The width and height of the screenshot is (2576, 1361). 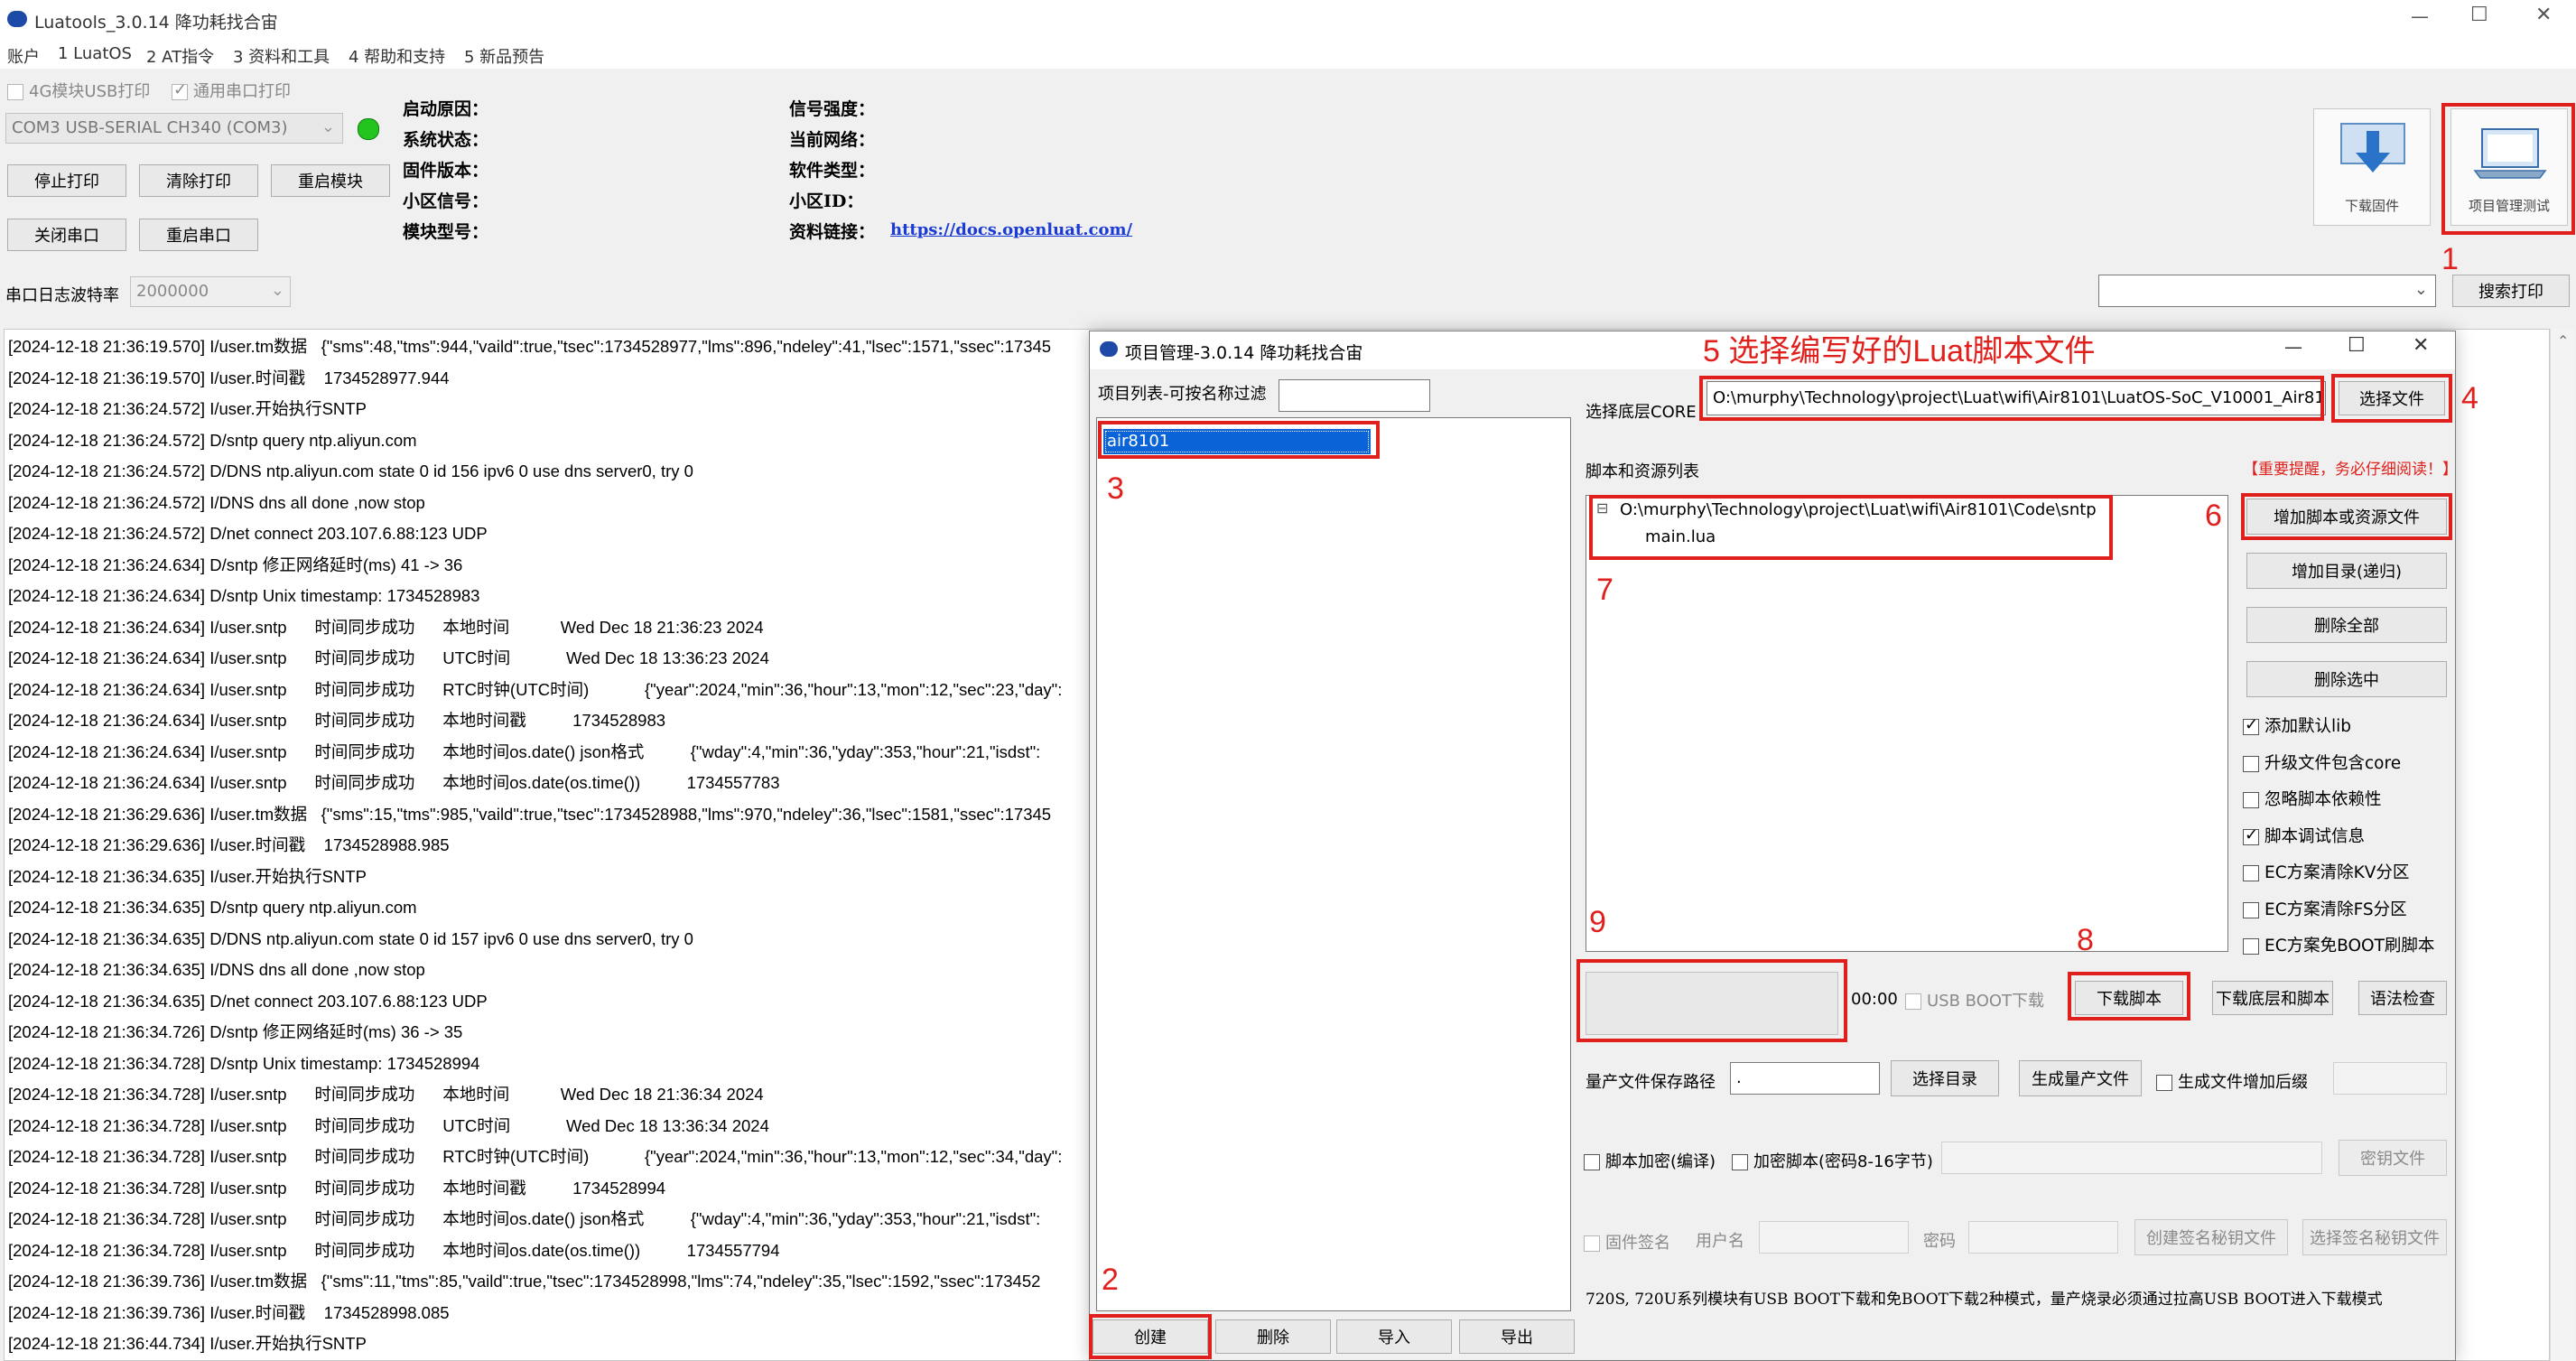 I want to click on script-tree, so click(x=1907, y=723).